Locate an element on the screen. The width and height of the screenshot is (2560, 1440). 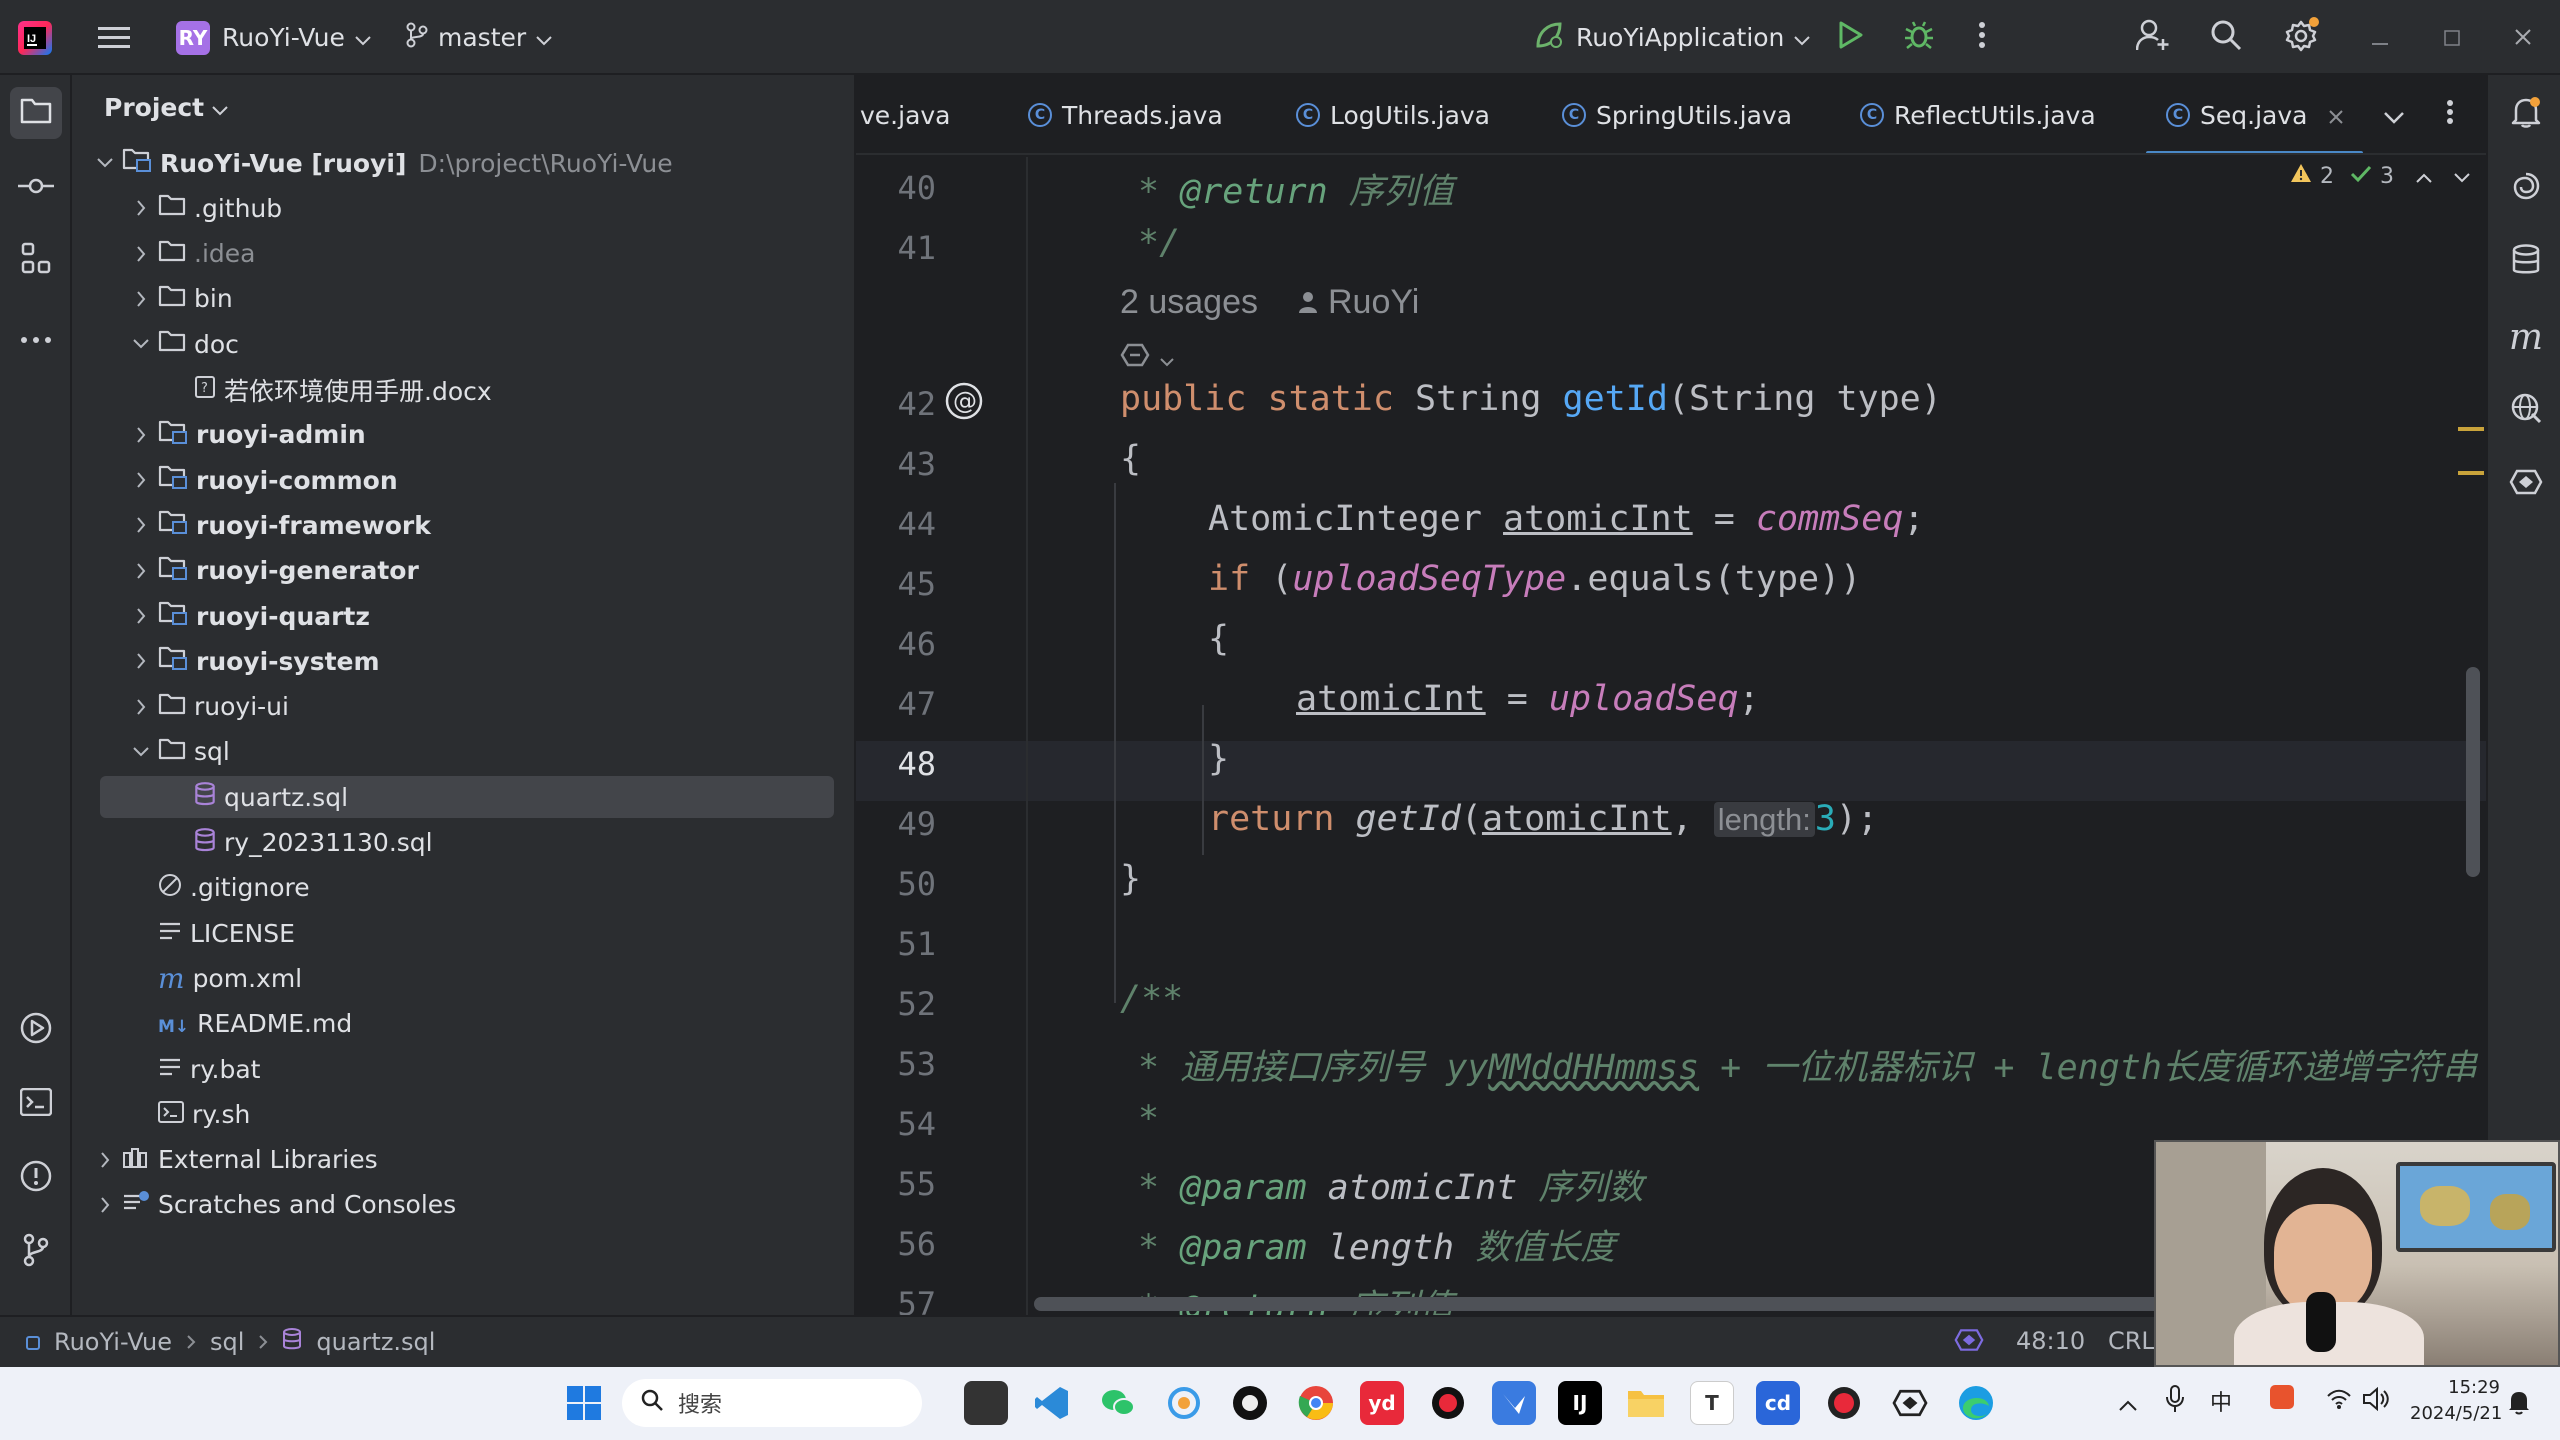
endpoints-button is located at coordinates (2526, 411).